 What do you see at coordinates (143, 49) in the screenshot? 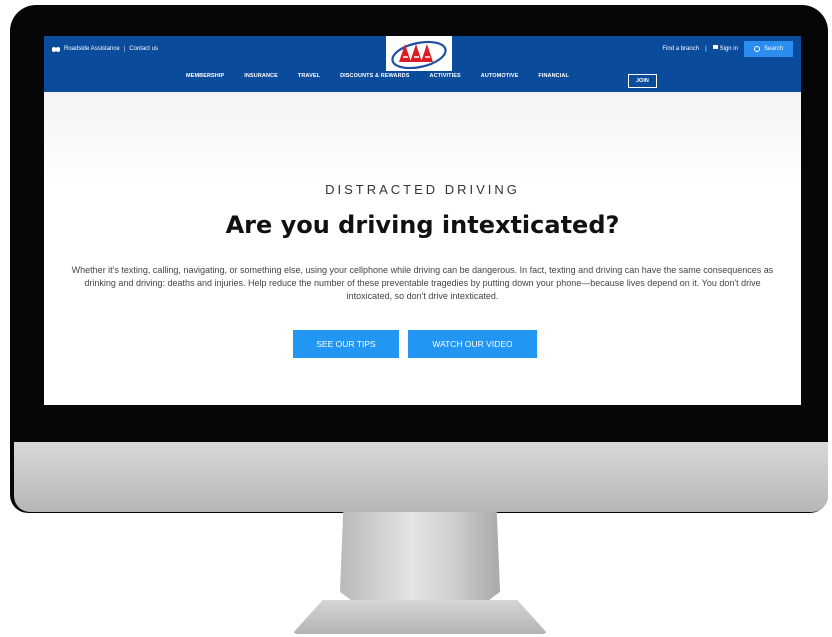
I see `contact-us-link: Contact us` at bounding box center [143, 49].